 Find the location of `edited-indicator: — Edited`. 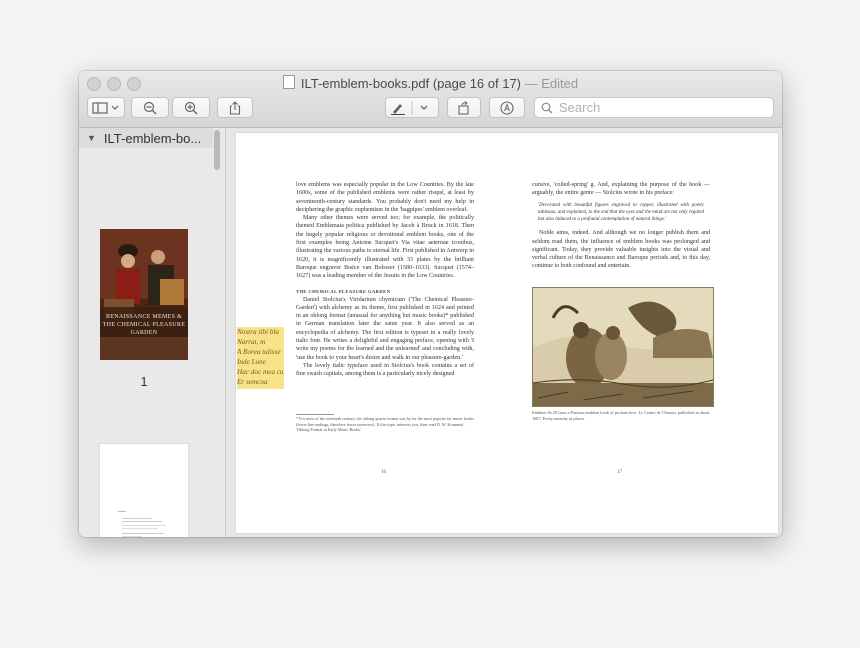

edited-indicator: — Edited is located at coordinates (551, 83).